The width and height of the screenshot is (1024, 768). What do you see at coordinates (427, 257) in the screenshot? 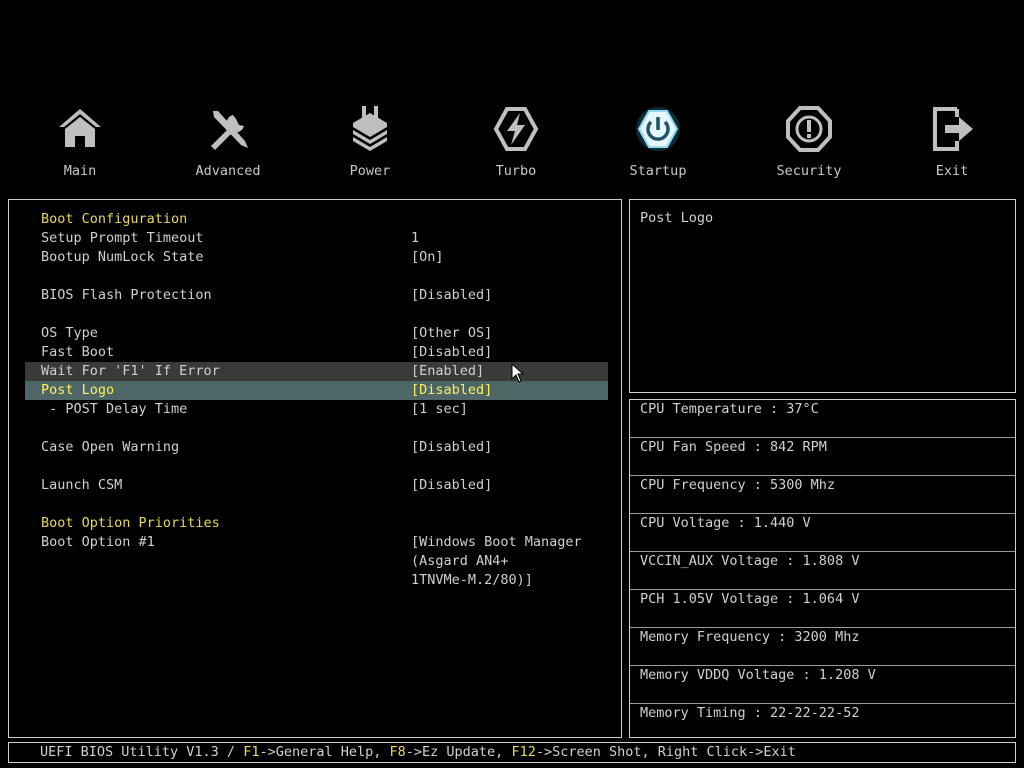
I see `setting-value: [On]` at bounding box center [427, 257].